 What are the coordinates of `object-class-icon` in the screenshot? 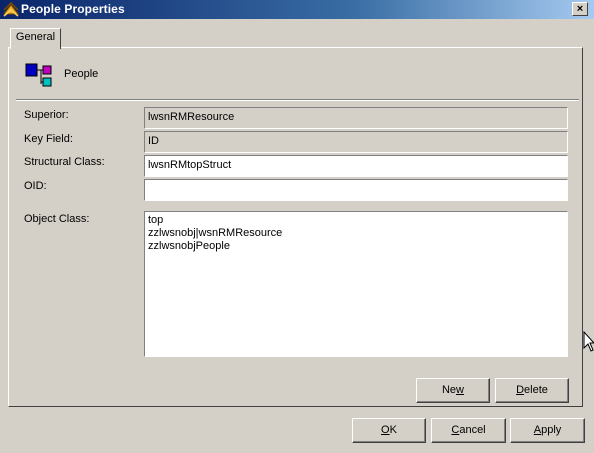 It's located at (40, 74).